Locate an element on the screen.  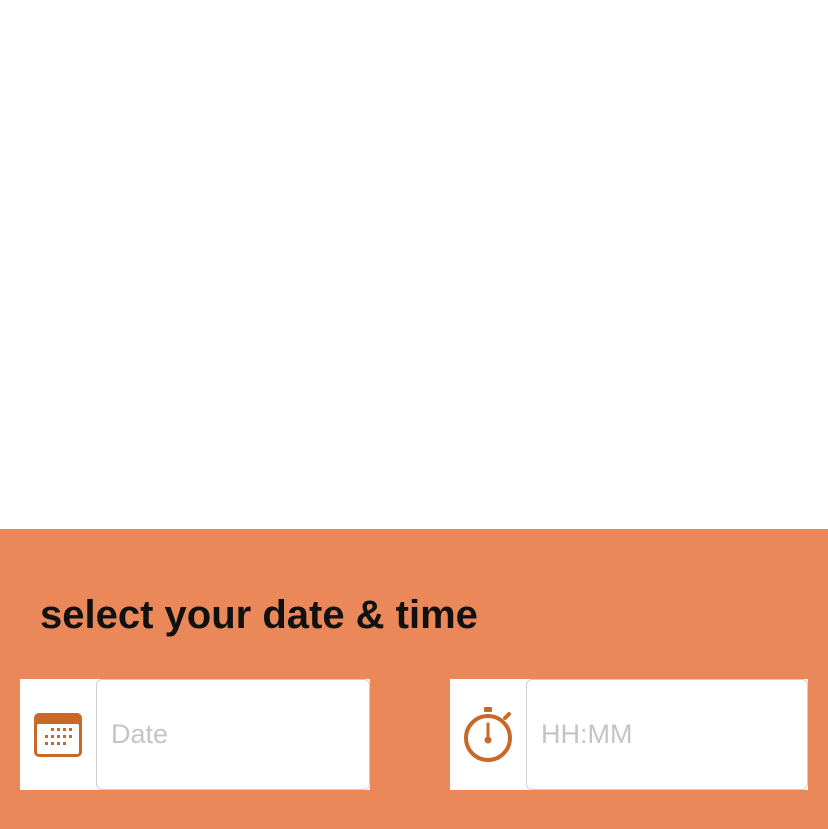
date-field-group is located at coordinates (195, 734).